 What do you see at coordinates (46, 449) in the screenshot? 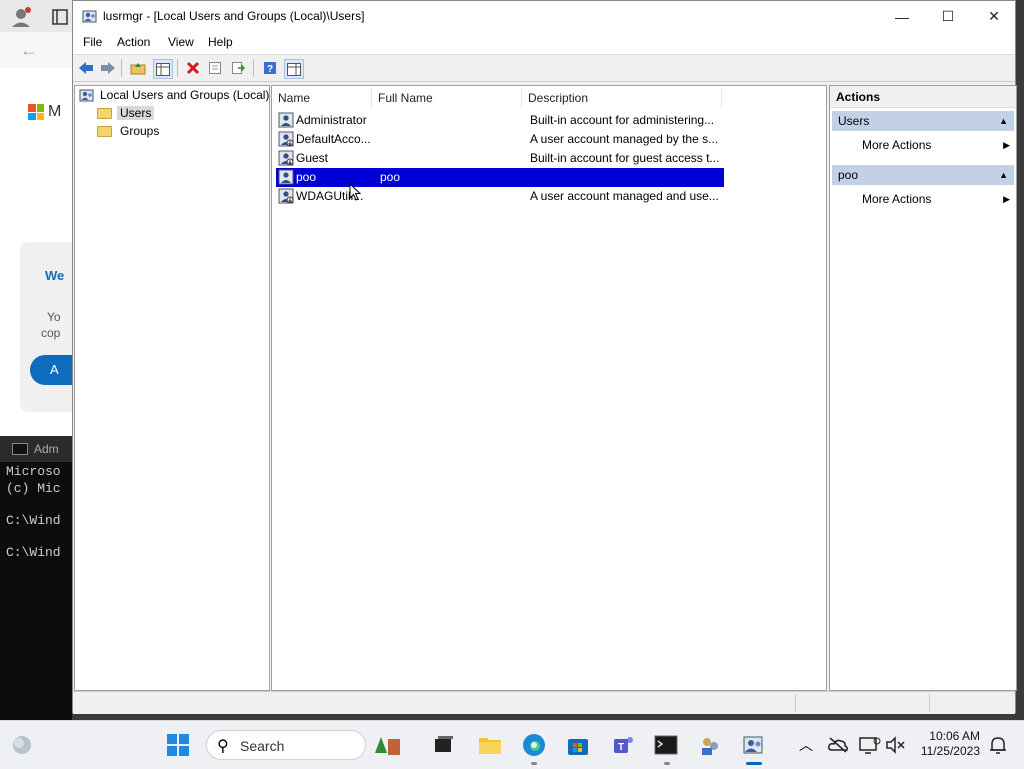
I see `terminal-tab-label: Adm` at bounding box center [46, 449].